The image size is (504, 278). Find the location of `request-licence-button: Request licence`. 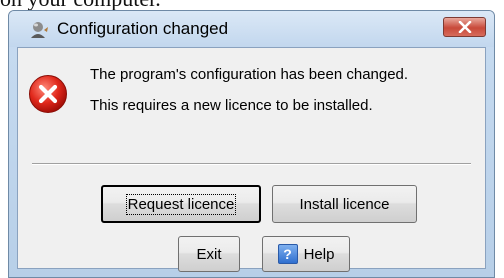

request-licence-button: Request licence is located at coordinates (181, 204).